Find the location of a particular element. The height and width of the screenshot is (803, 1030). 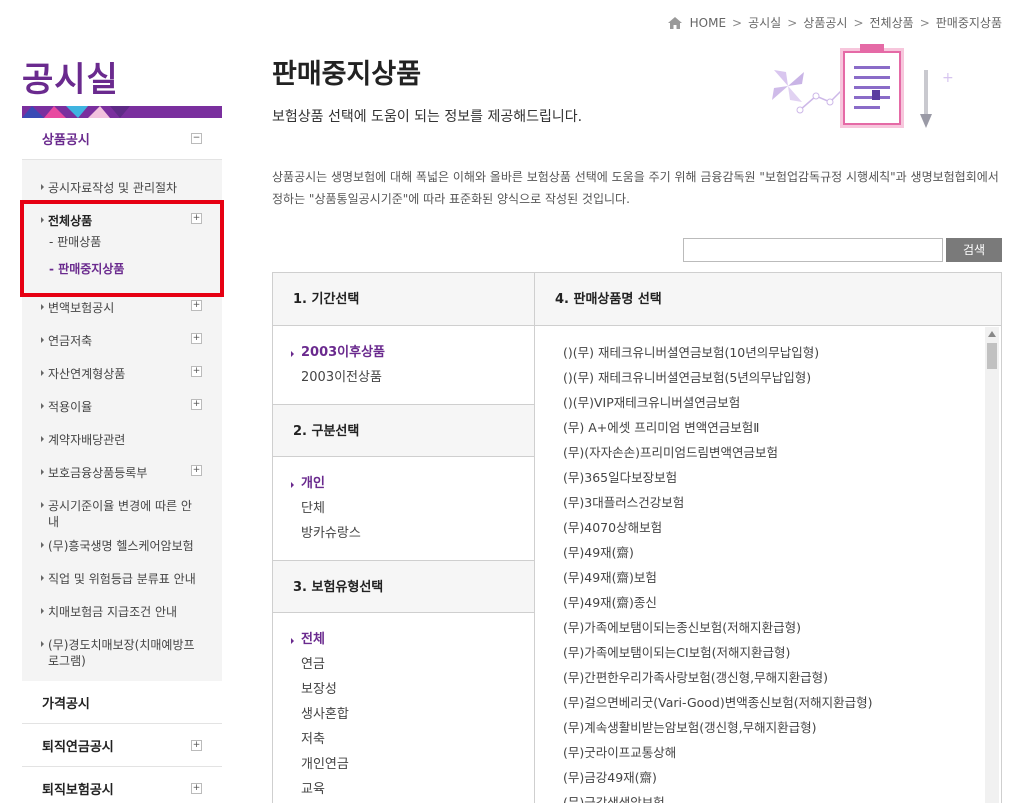

insurance-type-section-header: 3. 보험유형선택 is located at coordinates (403, 586).